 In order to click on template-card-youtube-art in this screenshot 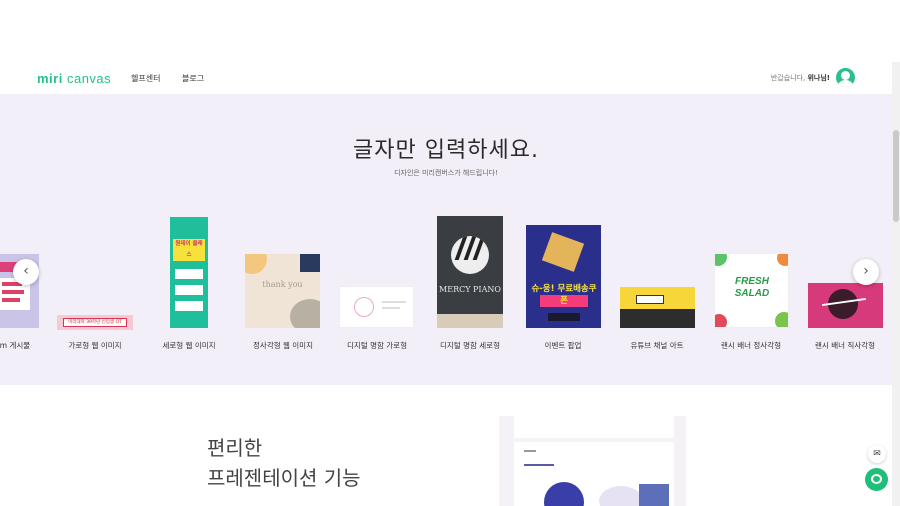, I will do `click(657, 307)`.